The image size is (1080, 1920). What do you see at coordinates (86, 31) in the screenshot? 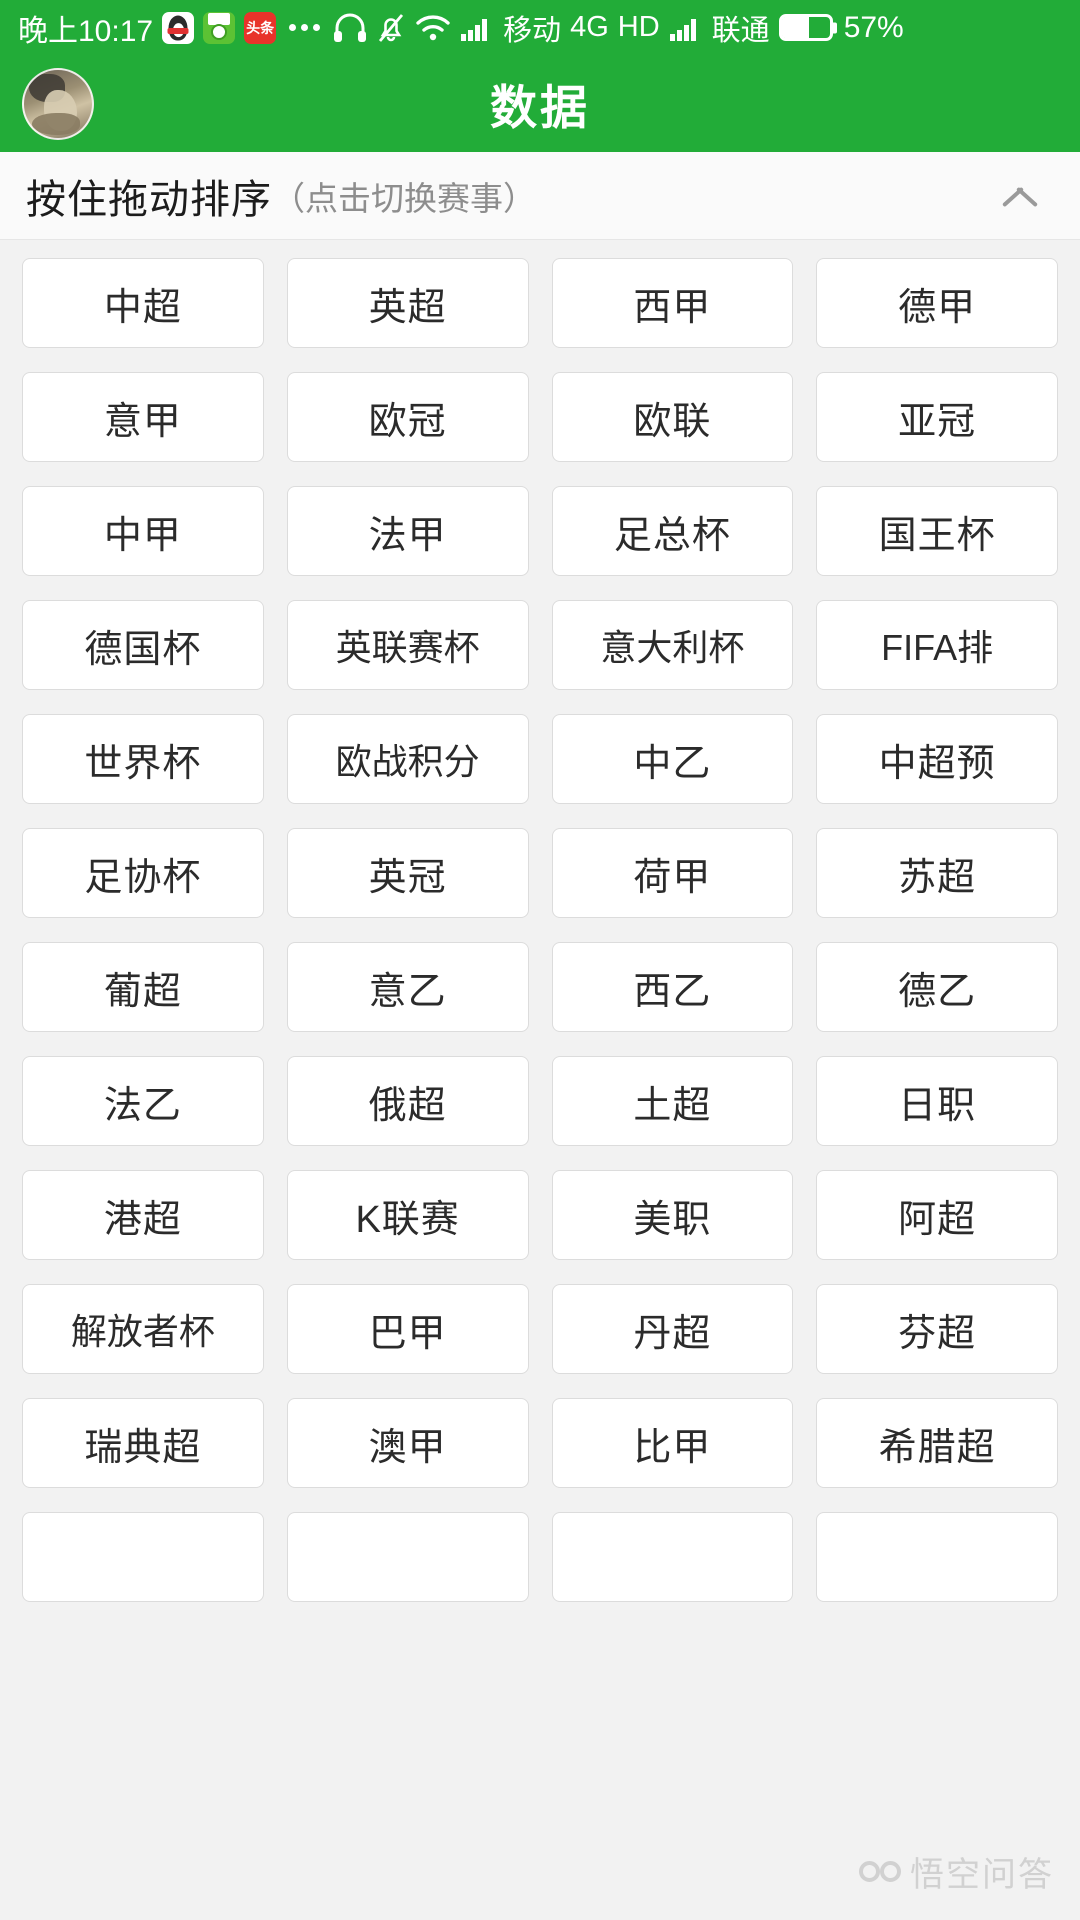
I see `status-clock: 晚上10:17` at bounding box center [86, 31].